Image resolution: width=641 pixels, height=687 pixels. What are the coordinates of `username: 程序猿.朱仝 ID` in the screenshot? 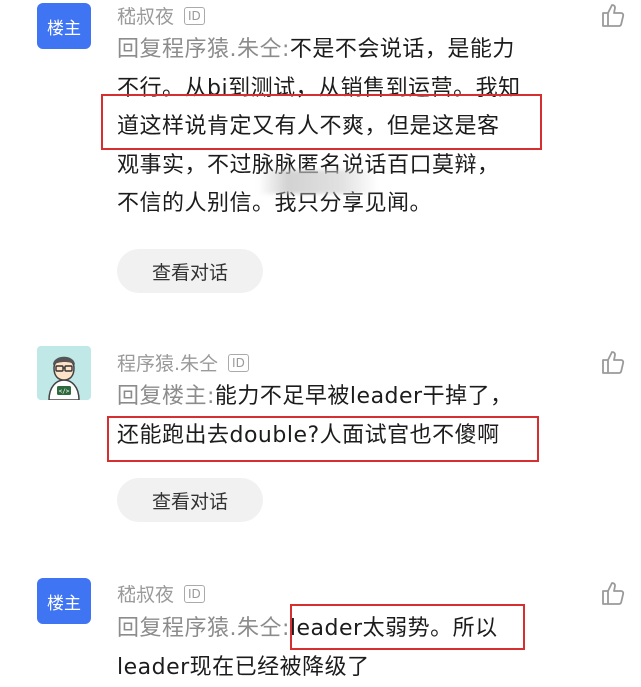 It's located at (183, 362).